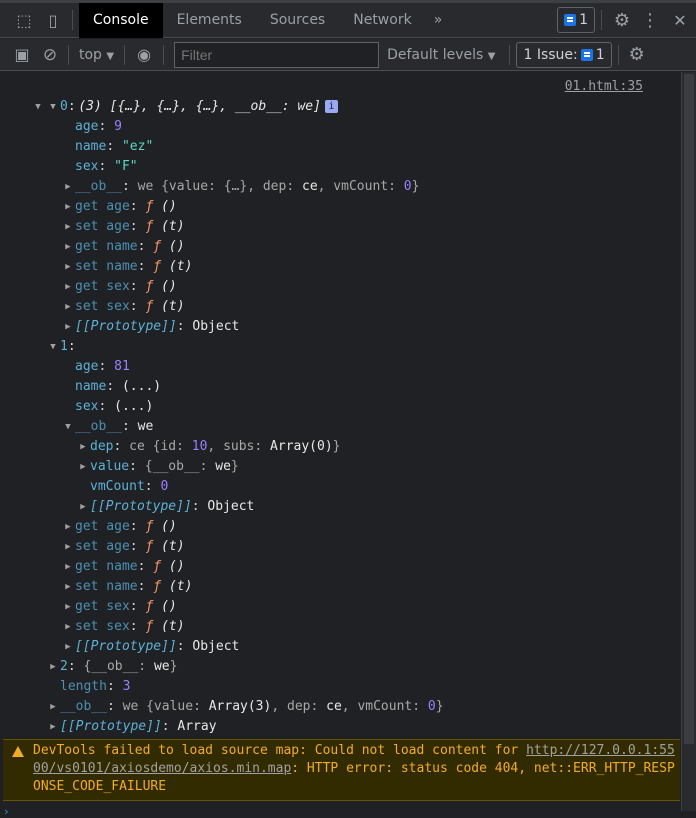 This screenshot has height=818, width=696. I want to click on scrollbar-thumb, so click(689, 409).